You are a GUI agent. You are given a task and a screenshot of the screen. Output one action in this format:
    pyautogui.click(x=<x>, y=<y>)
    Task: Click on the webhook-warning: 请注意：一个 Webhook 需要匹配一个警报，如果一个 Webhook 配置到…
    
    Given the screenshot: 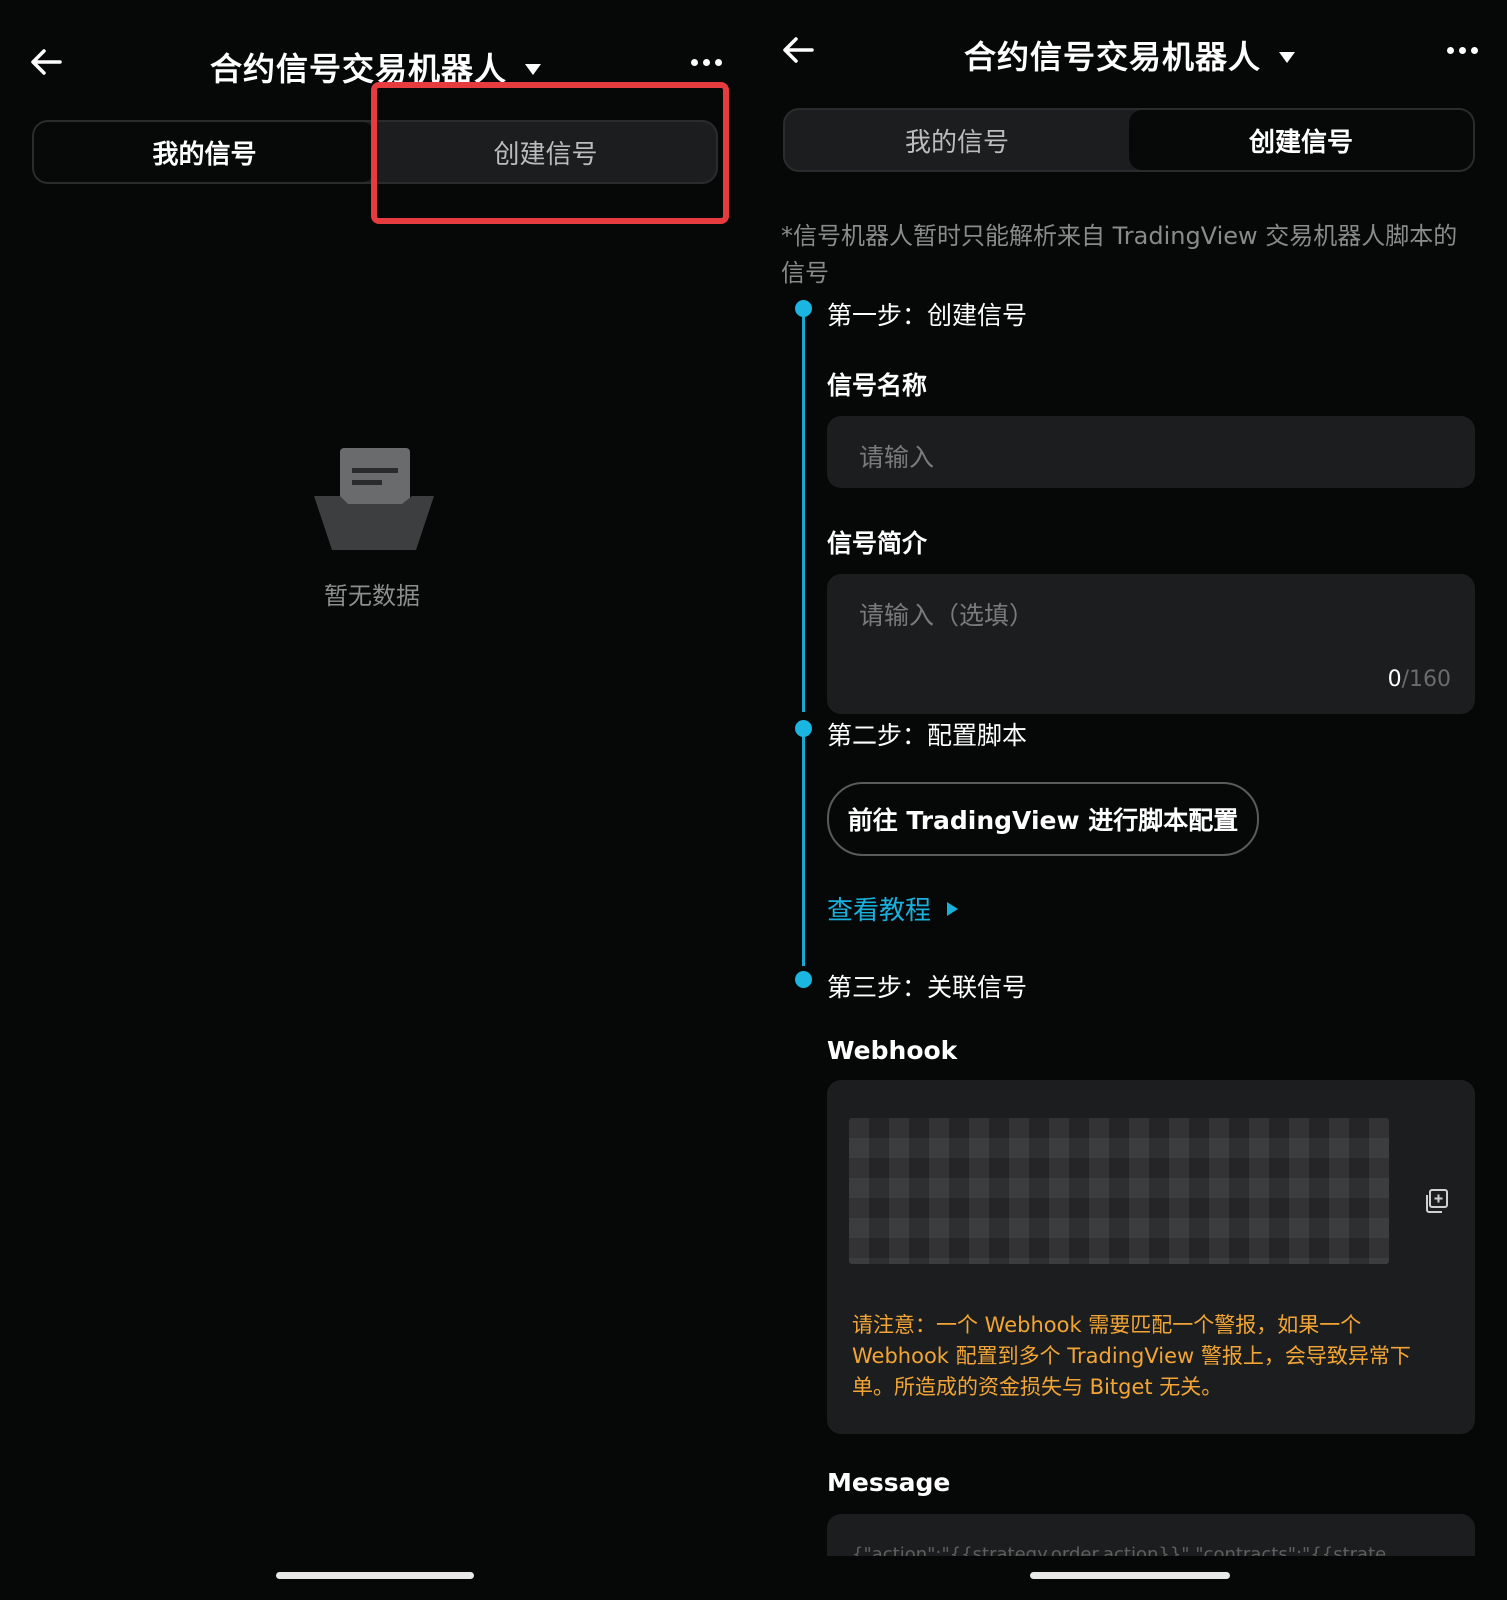 What is the action you would take?
    pyautogui.click(x=1131, y=1356)
    